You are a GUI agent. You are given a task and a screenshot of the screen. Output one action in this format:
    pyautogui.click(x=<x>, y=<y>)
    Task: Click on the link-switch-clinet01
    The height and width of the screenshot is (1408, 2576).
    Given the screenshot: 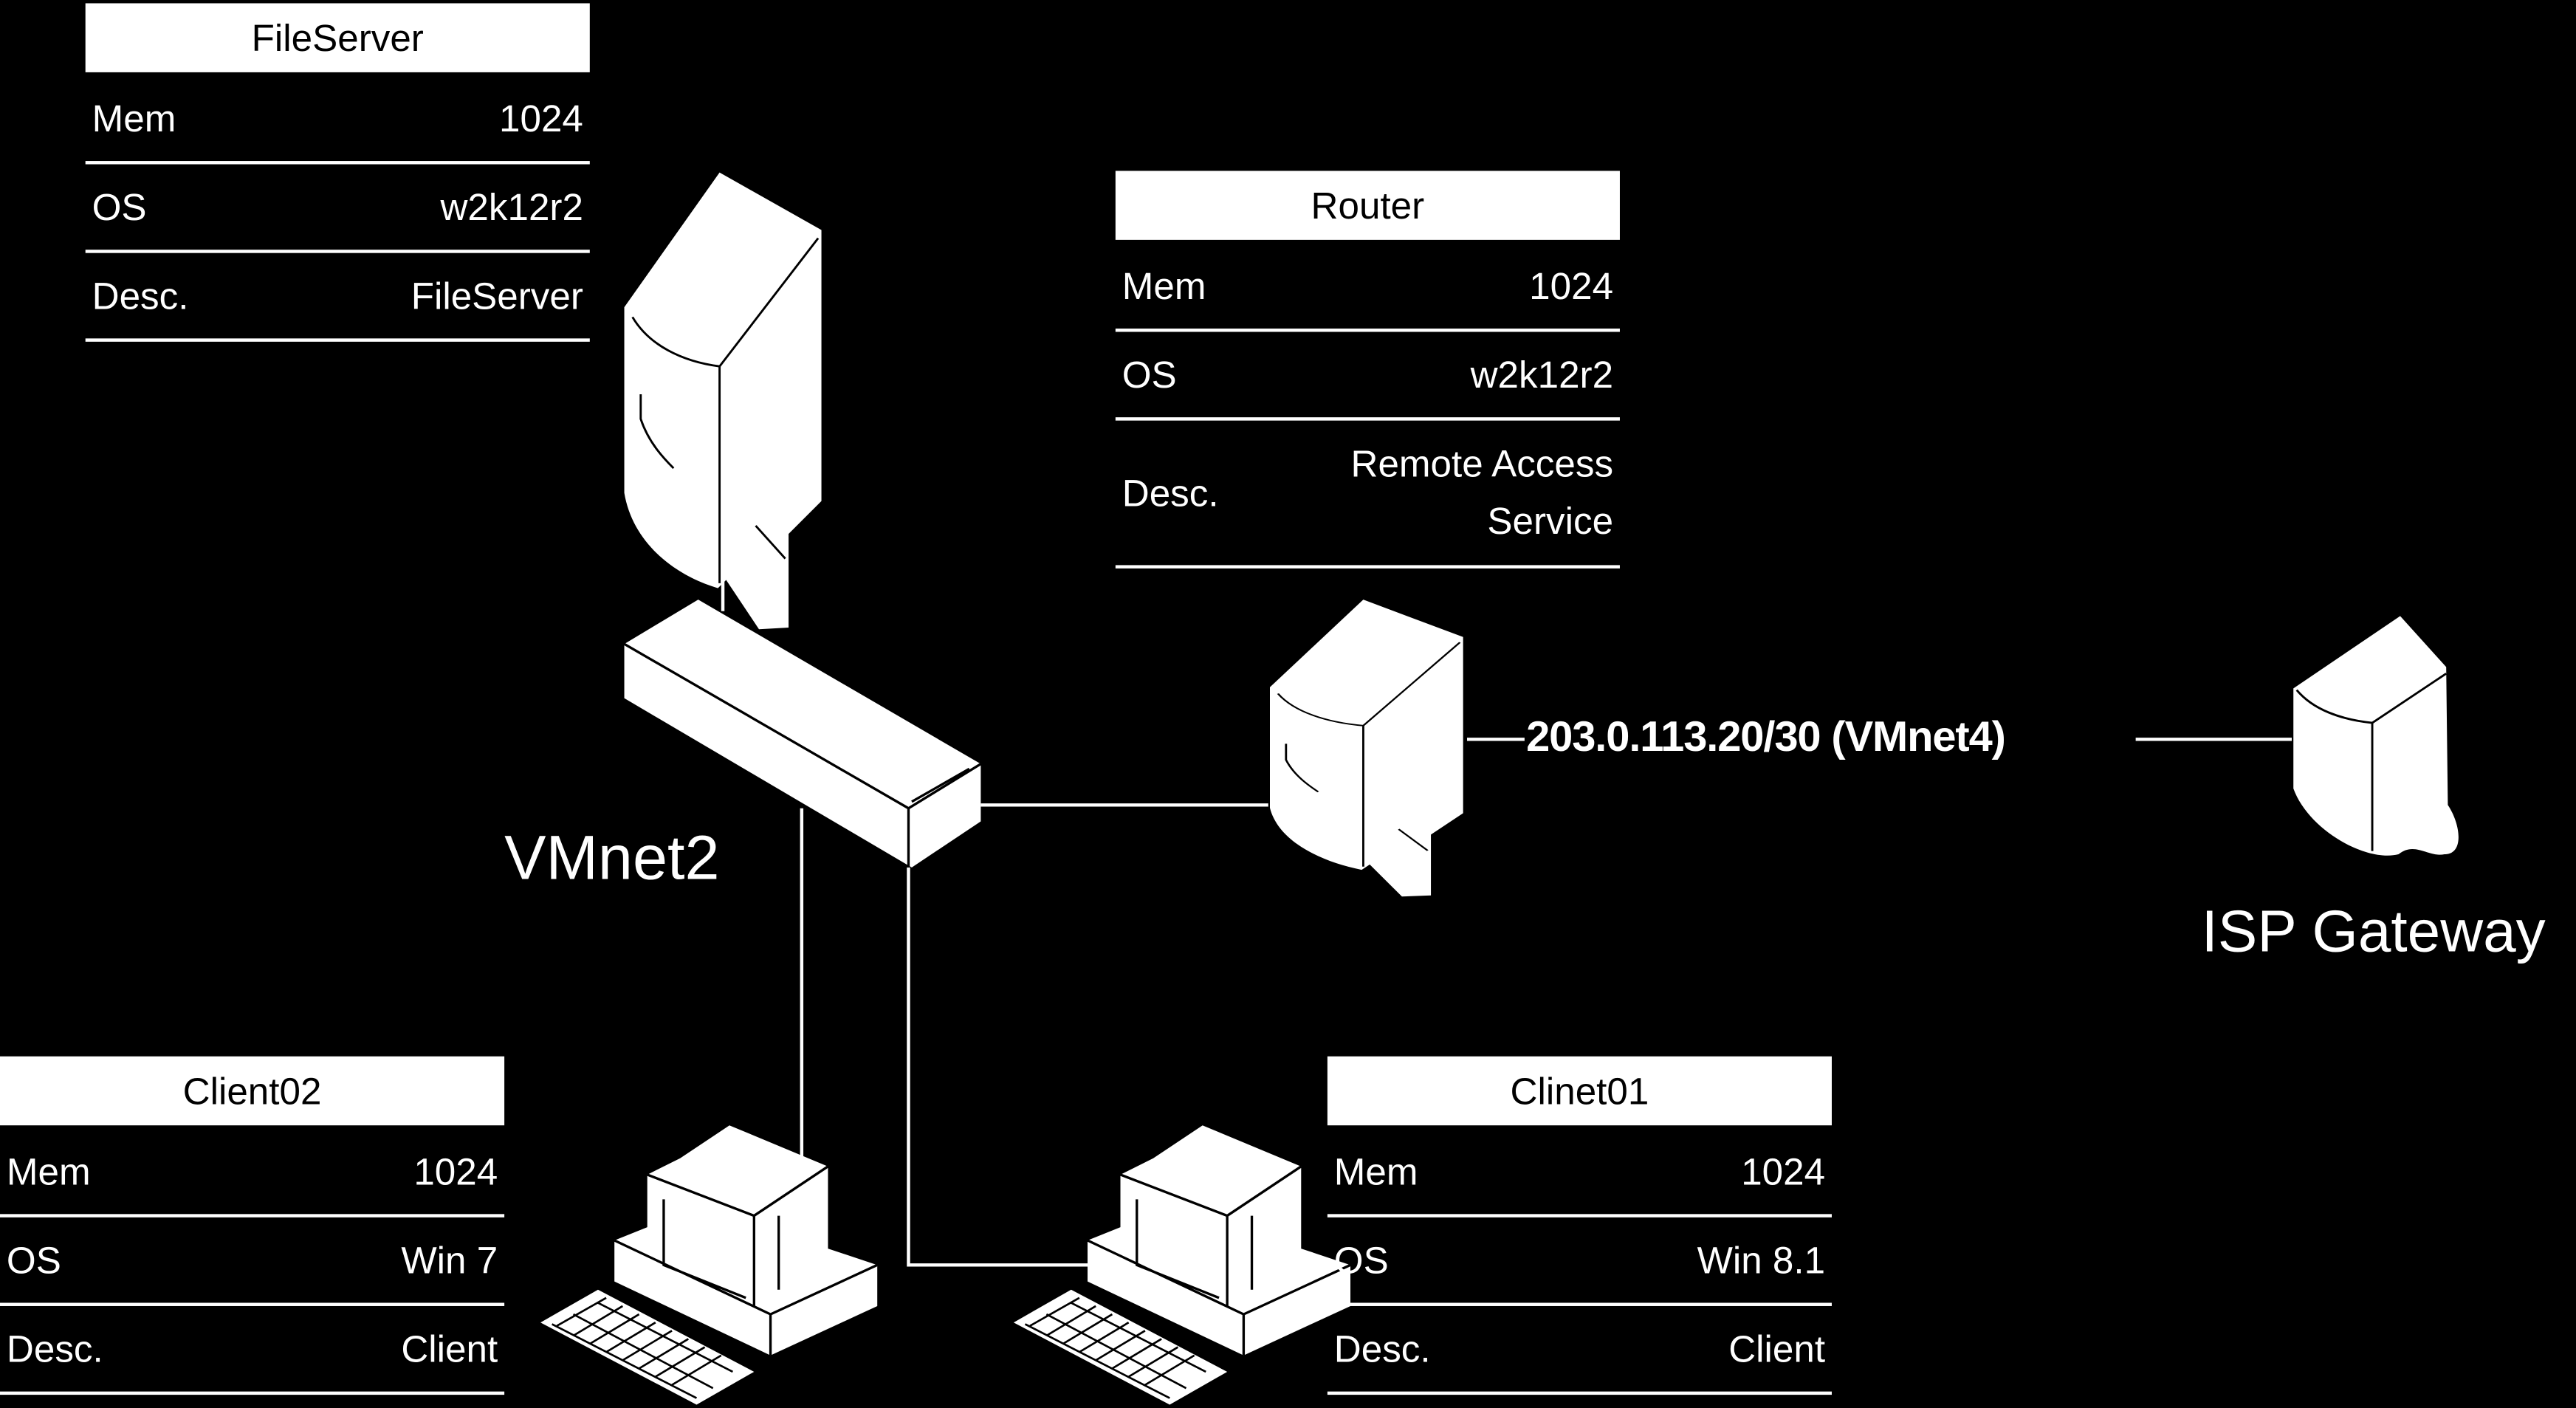 What is the action you would take?
    pyautogui.click(x=999, y=1067)
    